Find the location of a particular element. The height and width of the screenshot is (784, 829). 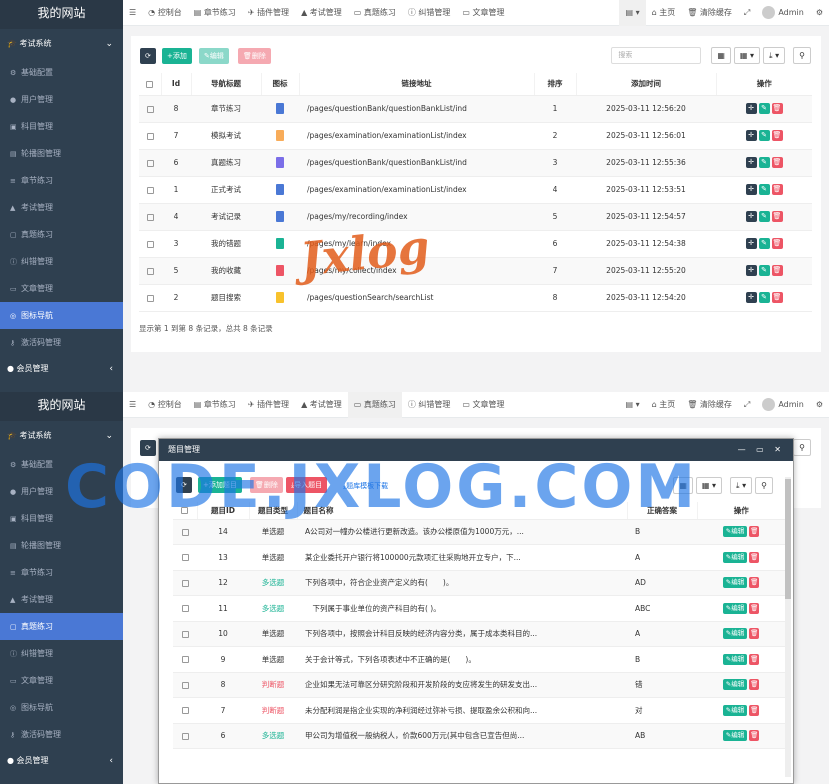

search-icon: ⚲ is located at coordinates (802, 447).